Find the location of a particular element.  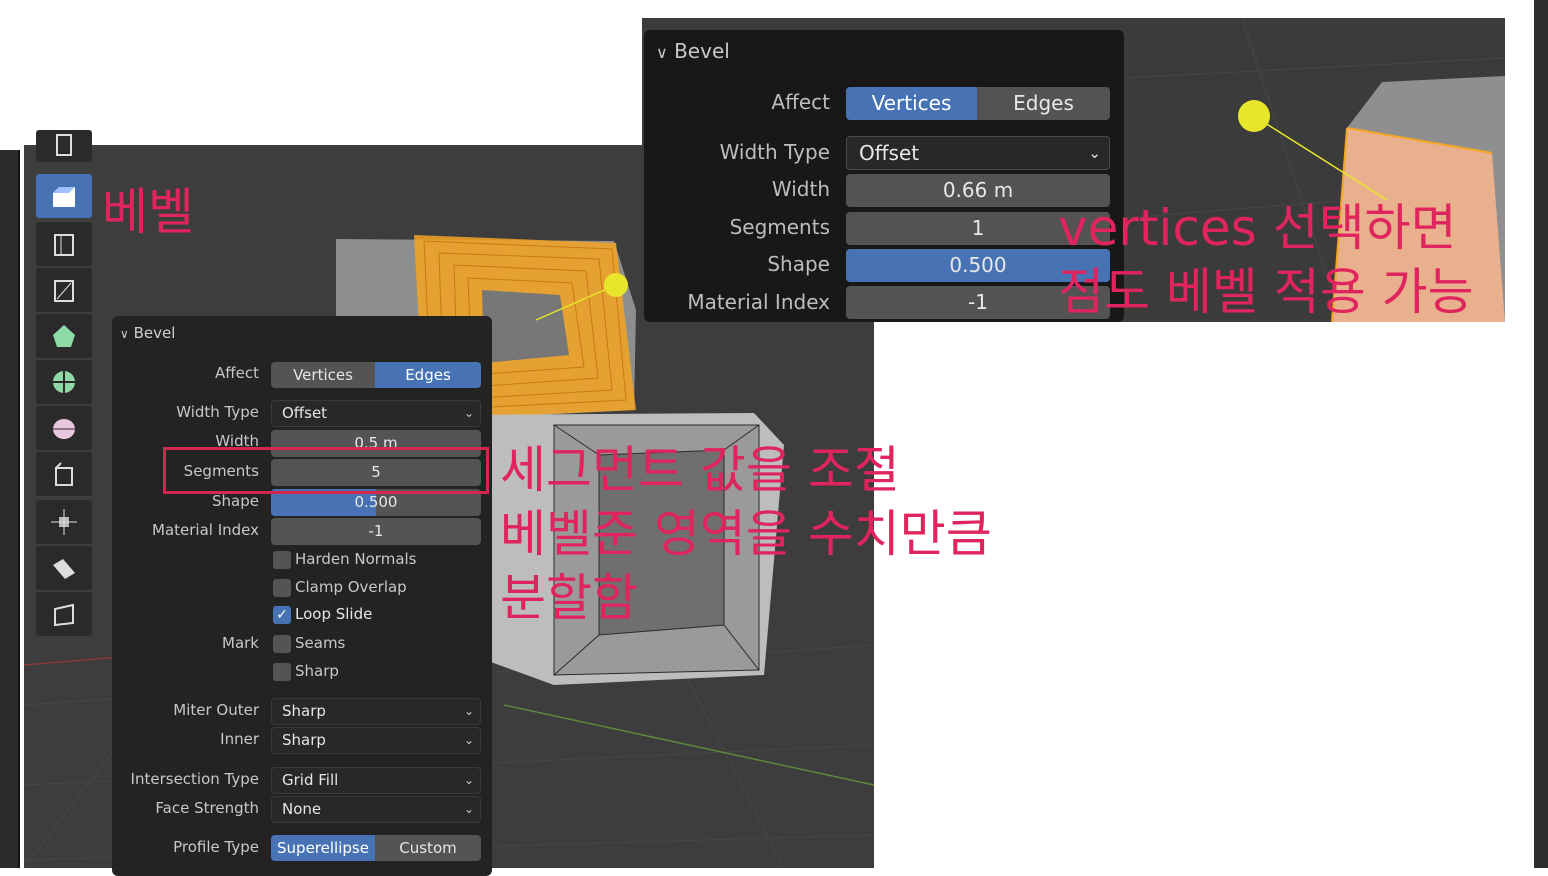

bevel-inner-face is located at coordinates (525, 326).